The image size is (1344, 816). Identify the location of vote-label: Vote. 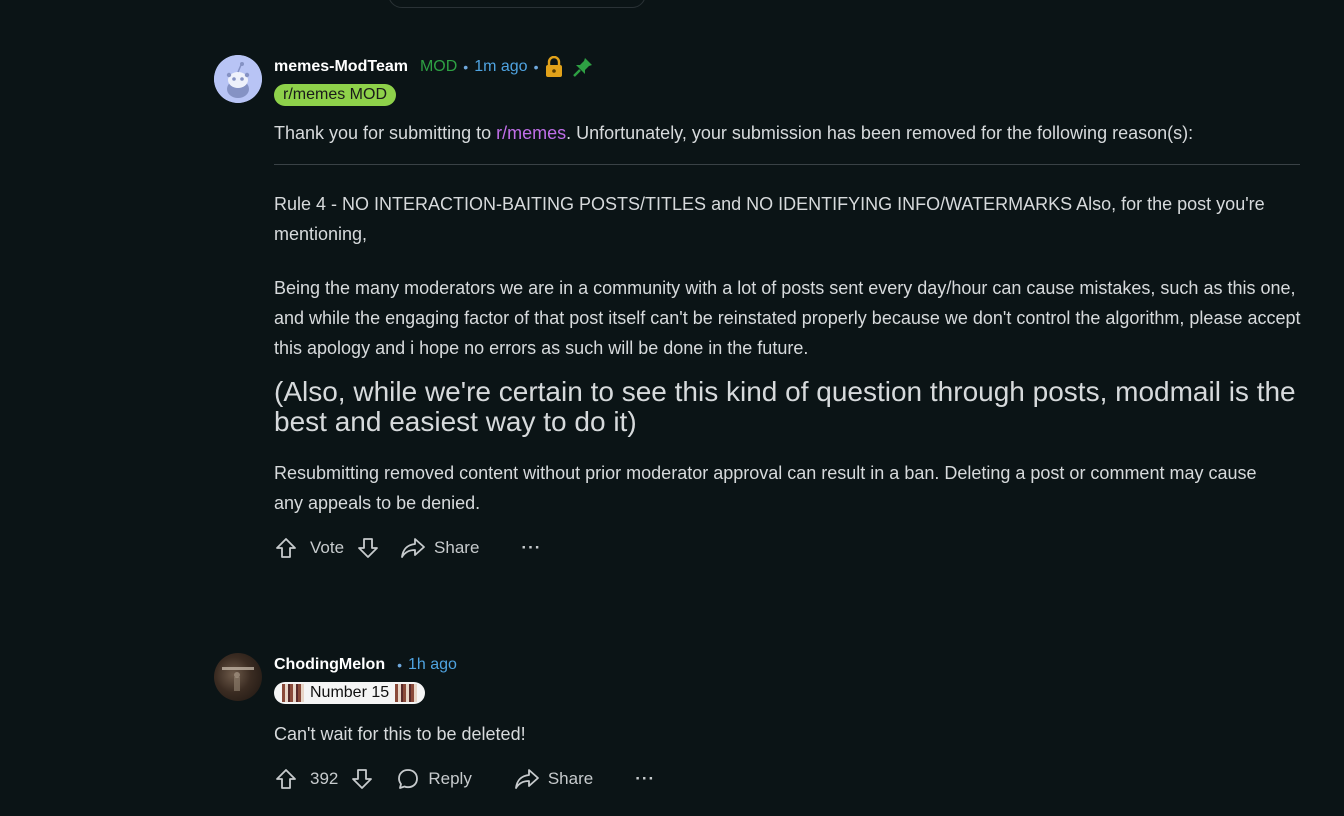
(327, 547).